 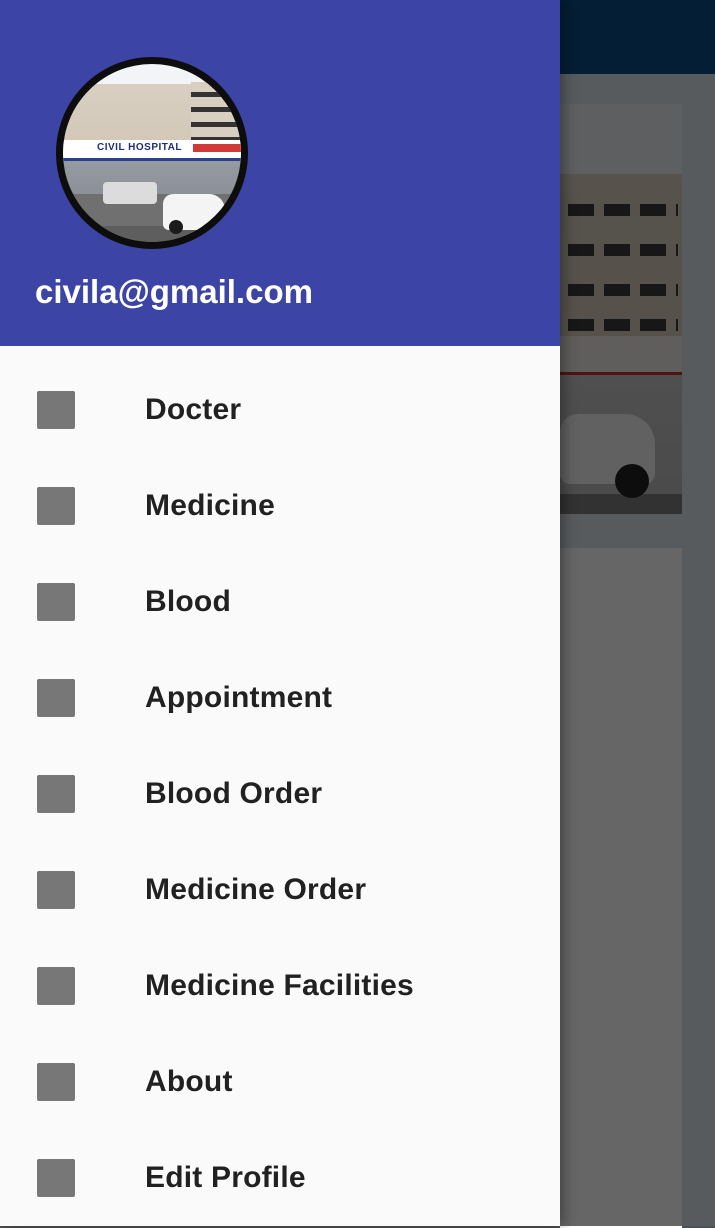 I want to click on menu-item-label: Blood Order, so click(x=234, y=793).